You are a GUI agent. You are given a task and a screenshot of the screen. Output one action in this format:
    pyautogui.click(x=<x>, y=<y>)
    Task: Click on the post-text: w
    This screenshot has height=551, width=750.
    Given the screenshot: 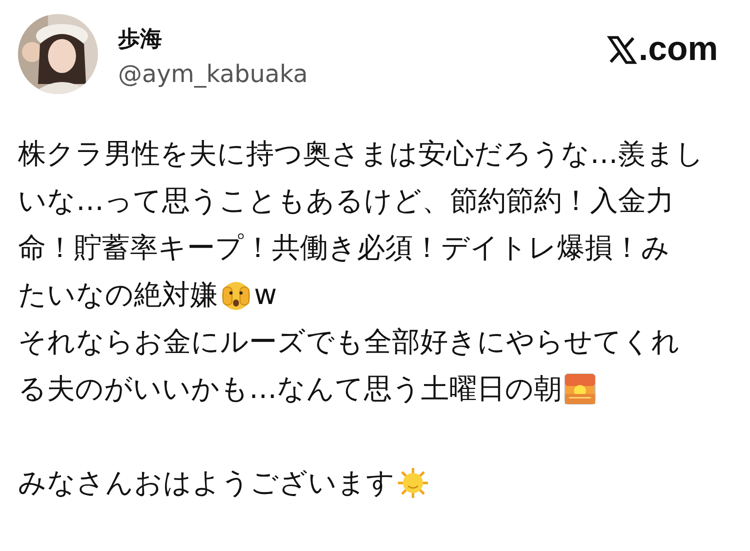 What is the action you would take?
    pyautogui.click(x=265, y=295)
    